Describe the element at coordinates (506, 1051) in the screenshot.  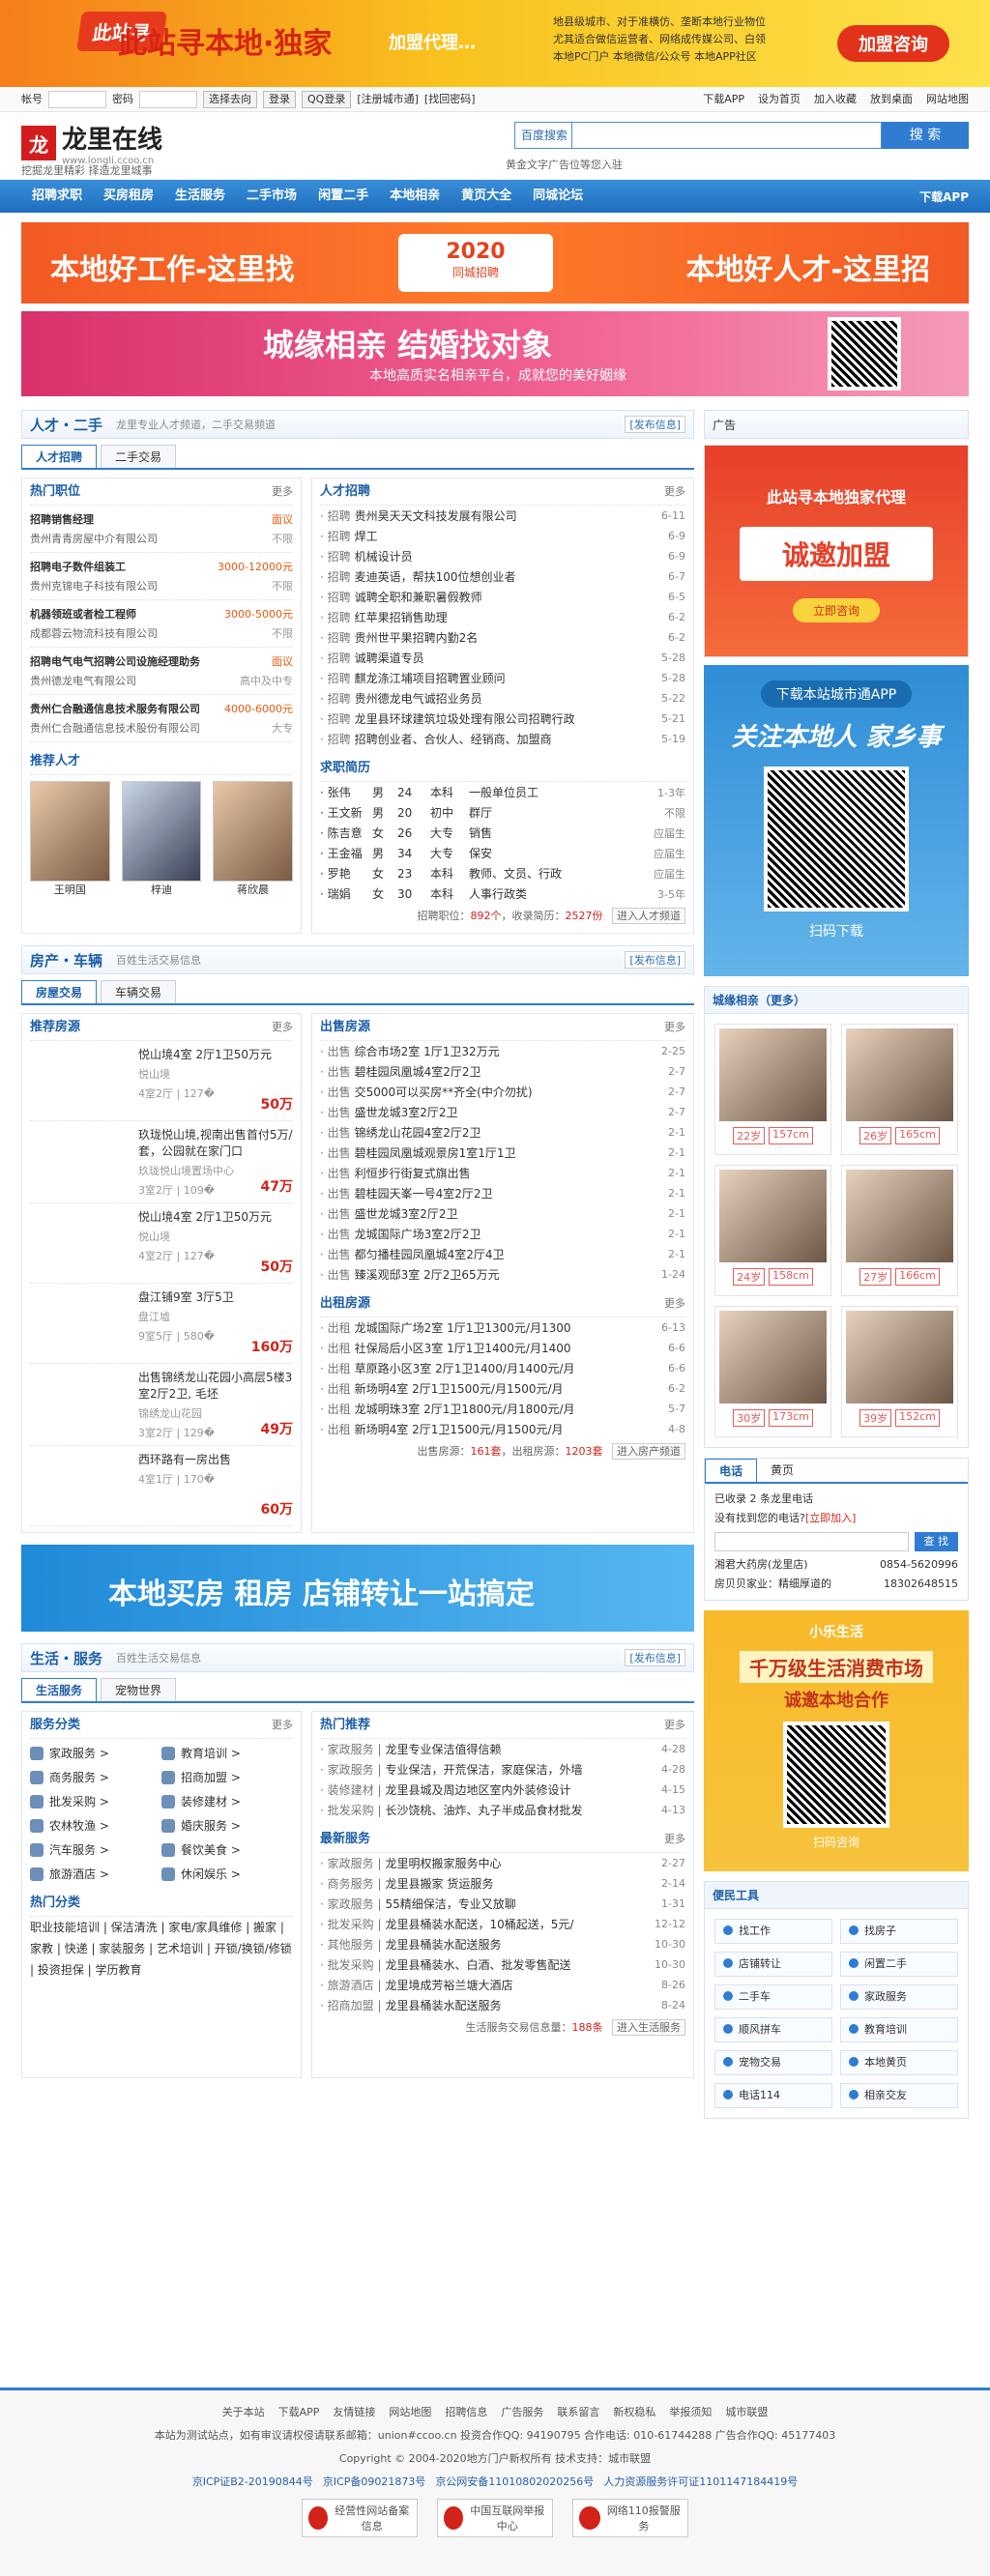
I see `row-title: 综合市场2室 1厅1卫32万元` at that location.